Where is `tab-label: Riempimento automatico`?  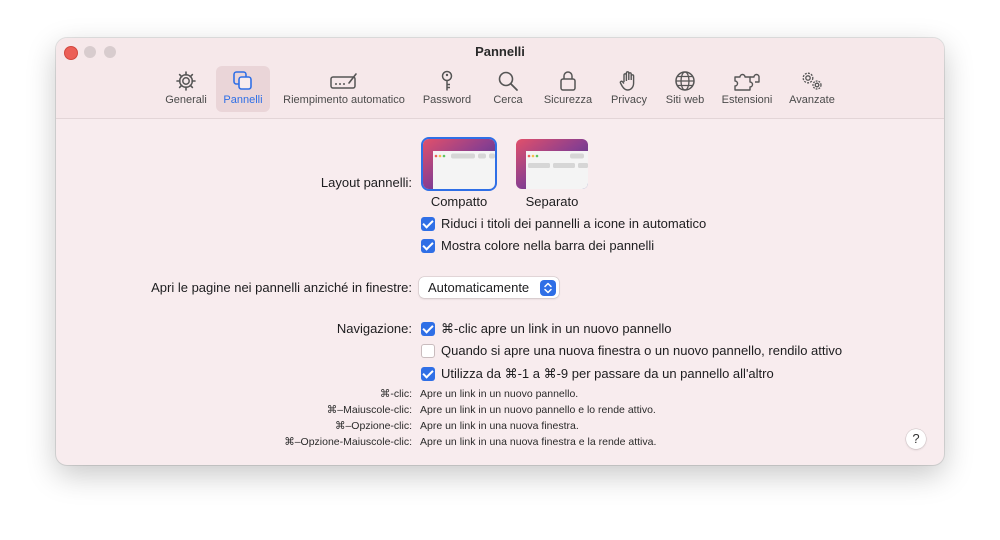
tab-label: Riempimento automatico is located at coordinates (344, 100).